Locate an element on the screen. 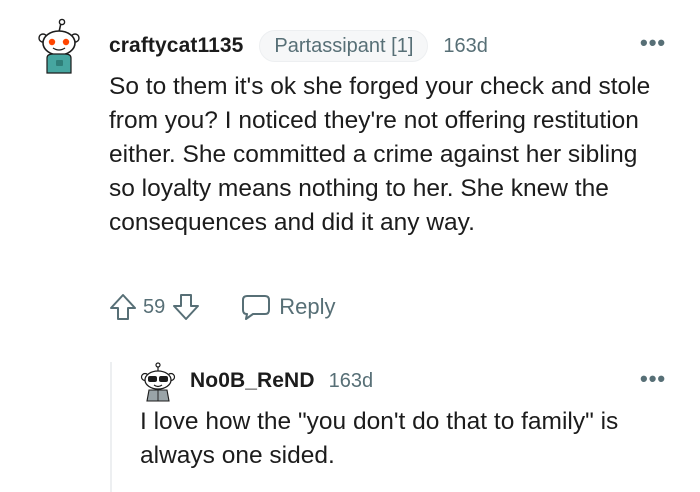 The height and width of the screenshot is (492, 700). upvote-arrow-icon is located at coordinates (123, 307).